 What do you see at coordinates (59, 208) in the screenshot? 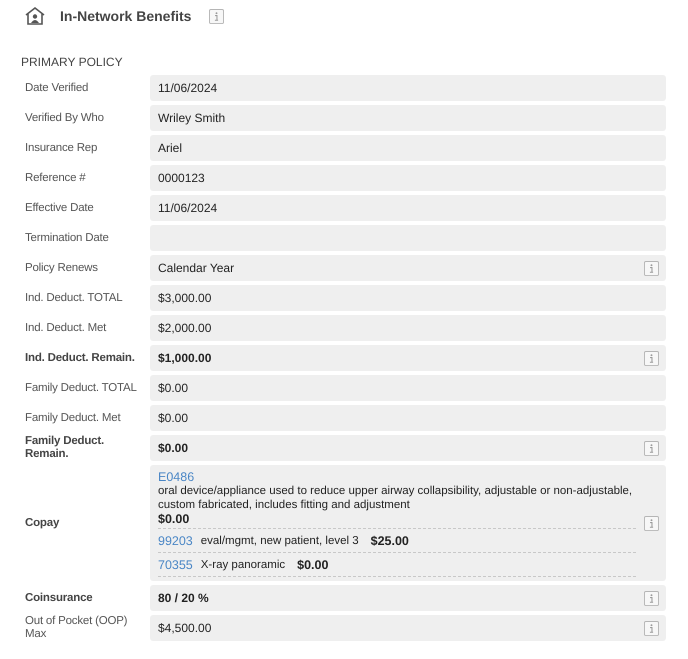
I see `field-label: Effective Date` at bounding box center [59, 208].